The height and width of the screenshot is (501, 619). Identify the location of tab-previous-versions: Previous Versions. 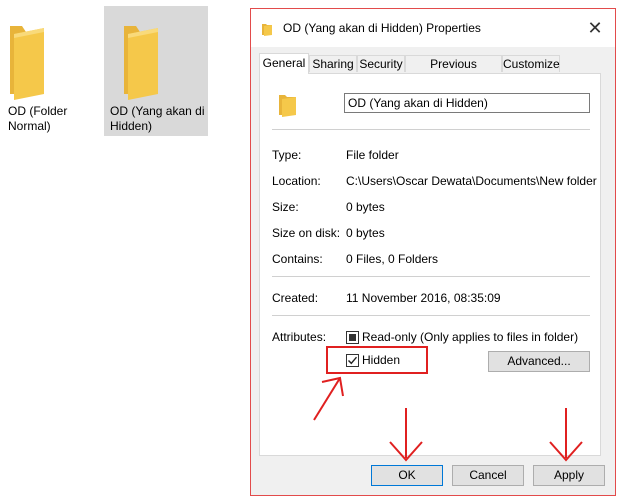
(453, 71).